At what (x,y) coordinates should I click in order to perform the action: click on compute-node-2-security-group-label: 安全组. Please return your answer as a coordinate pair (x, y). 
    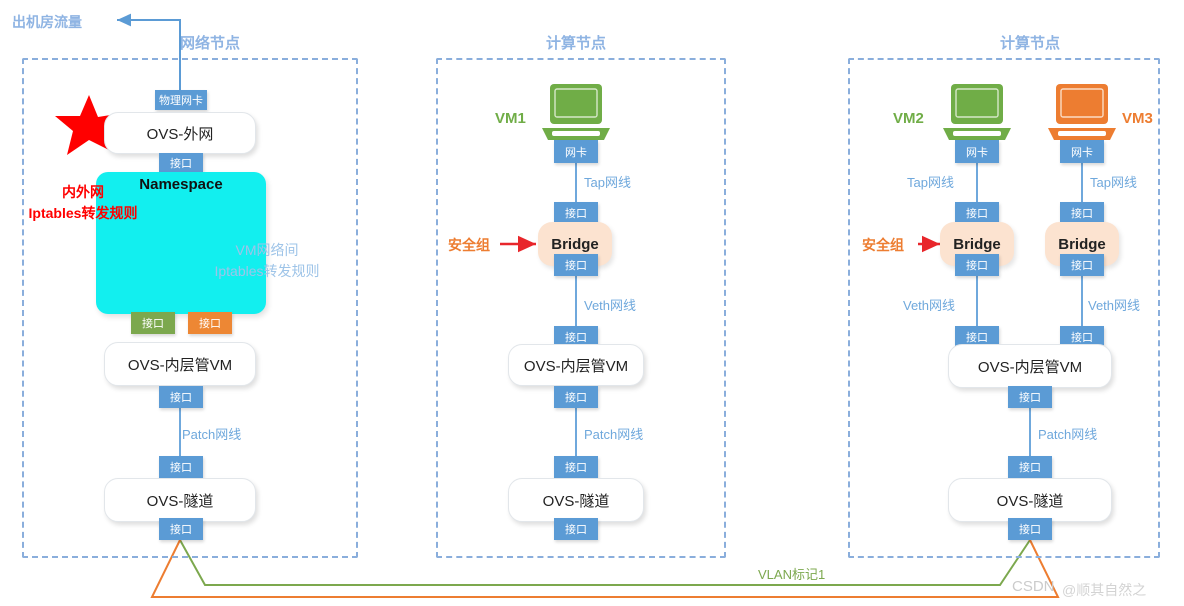
    Looking at the image, I should click on (883, 245).